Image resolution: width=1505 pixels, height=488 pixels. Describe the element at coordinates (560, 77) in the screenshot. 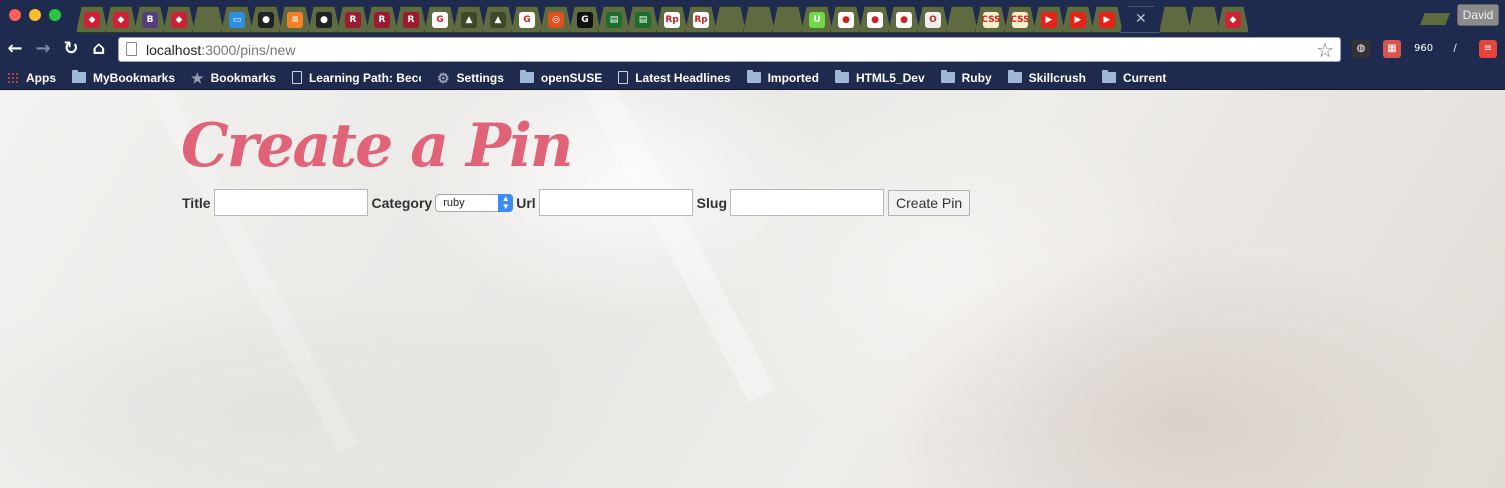

I see `bookmark-item: openSUSE` at that location.